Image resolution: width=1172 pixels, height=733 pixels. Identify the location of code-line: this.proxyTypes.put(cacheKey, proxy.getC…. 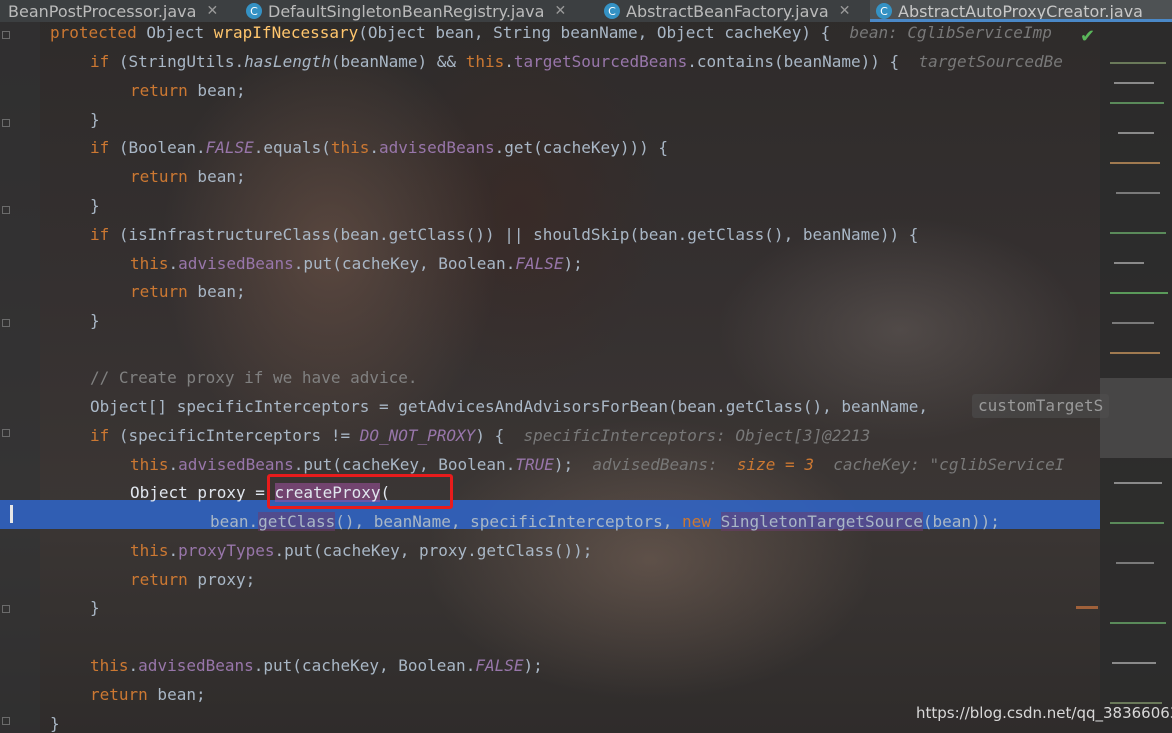
(361, 550).